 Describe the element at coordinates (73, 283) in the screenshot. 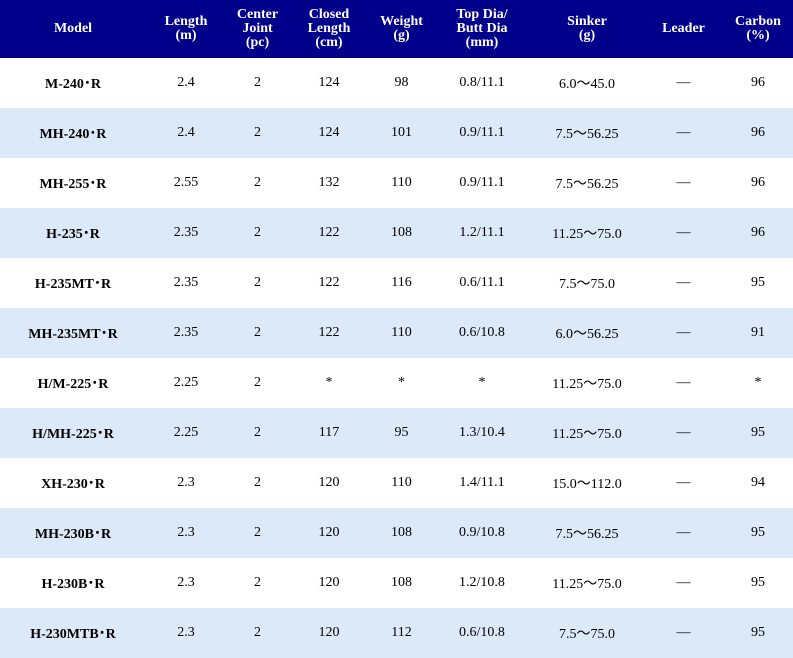

I see `cell-model: H-235MT･R` at that location.